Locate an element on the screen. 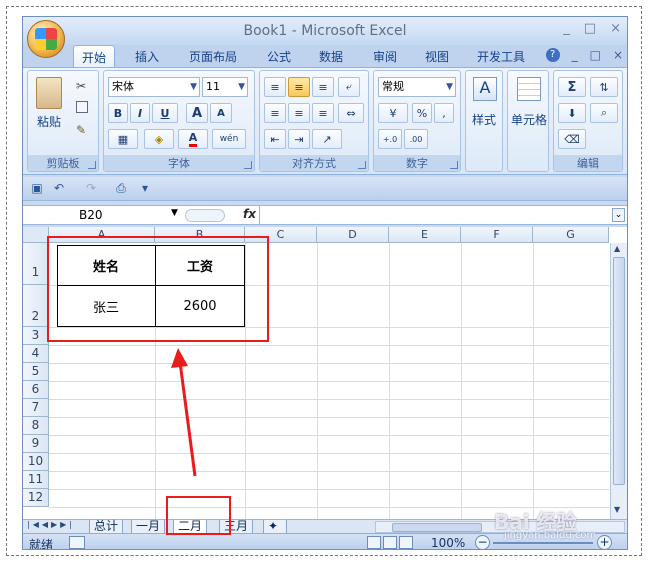  office-logo-icon is located at coordinates (46, 39).